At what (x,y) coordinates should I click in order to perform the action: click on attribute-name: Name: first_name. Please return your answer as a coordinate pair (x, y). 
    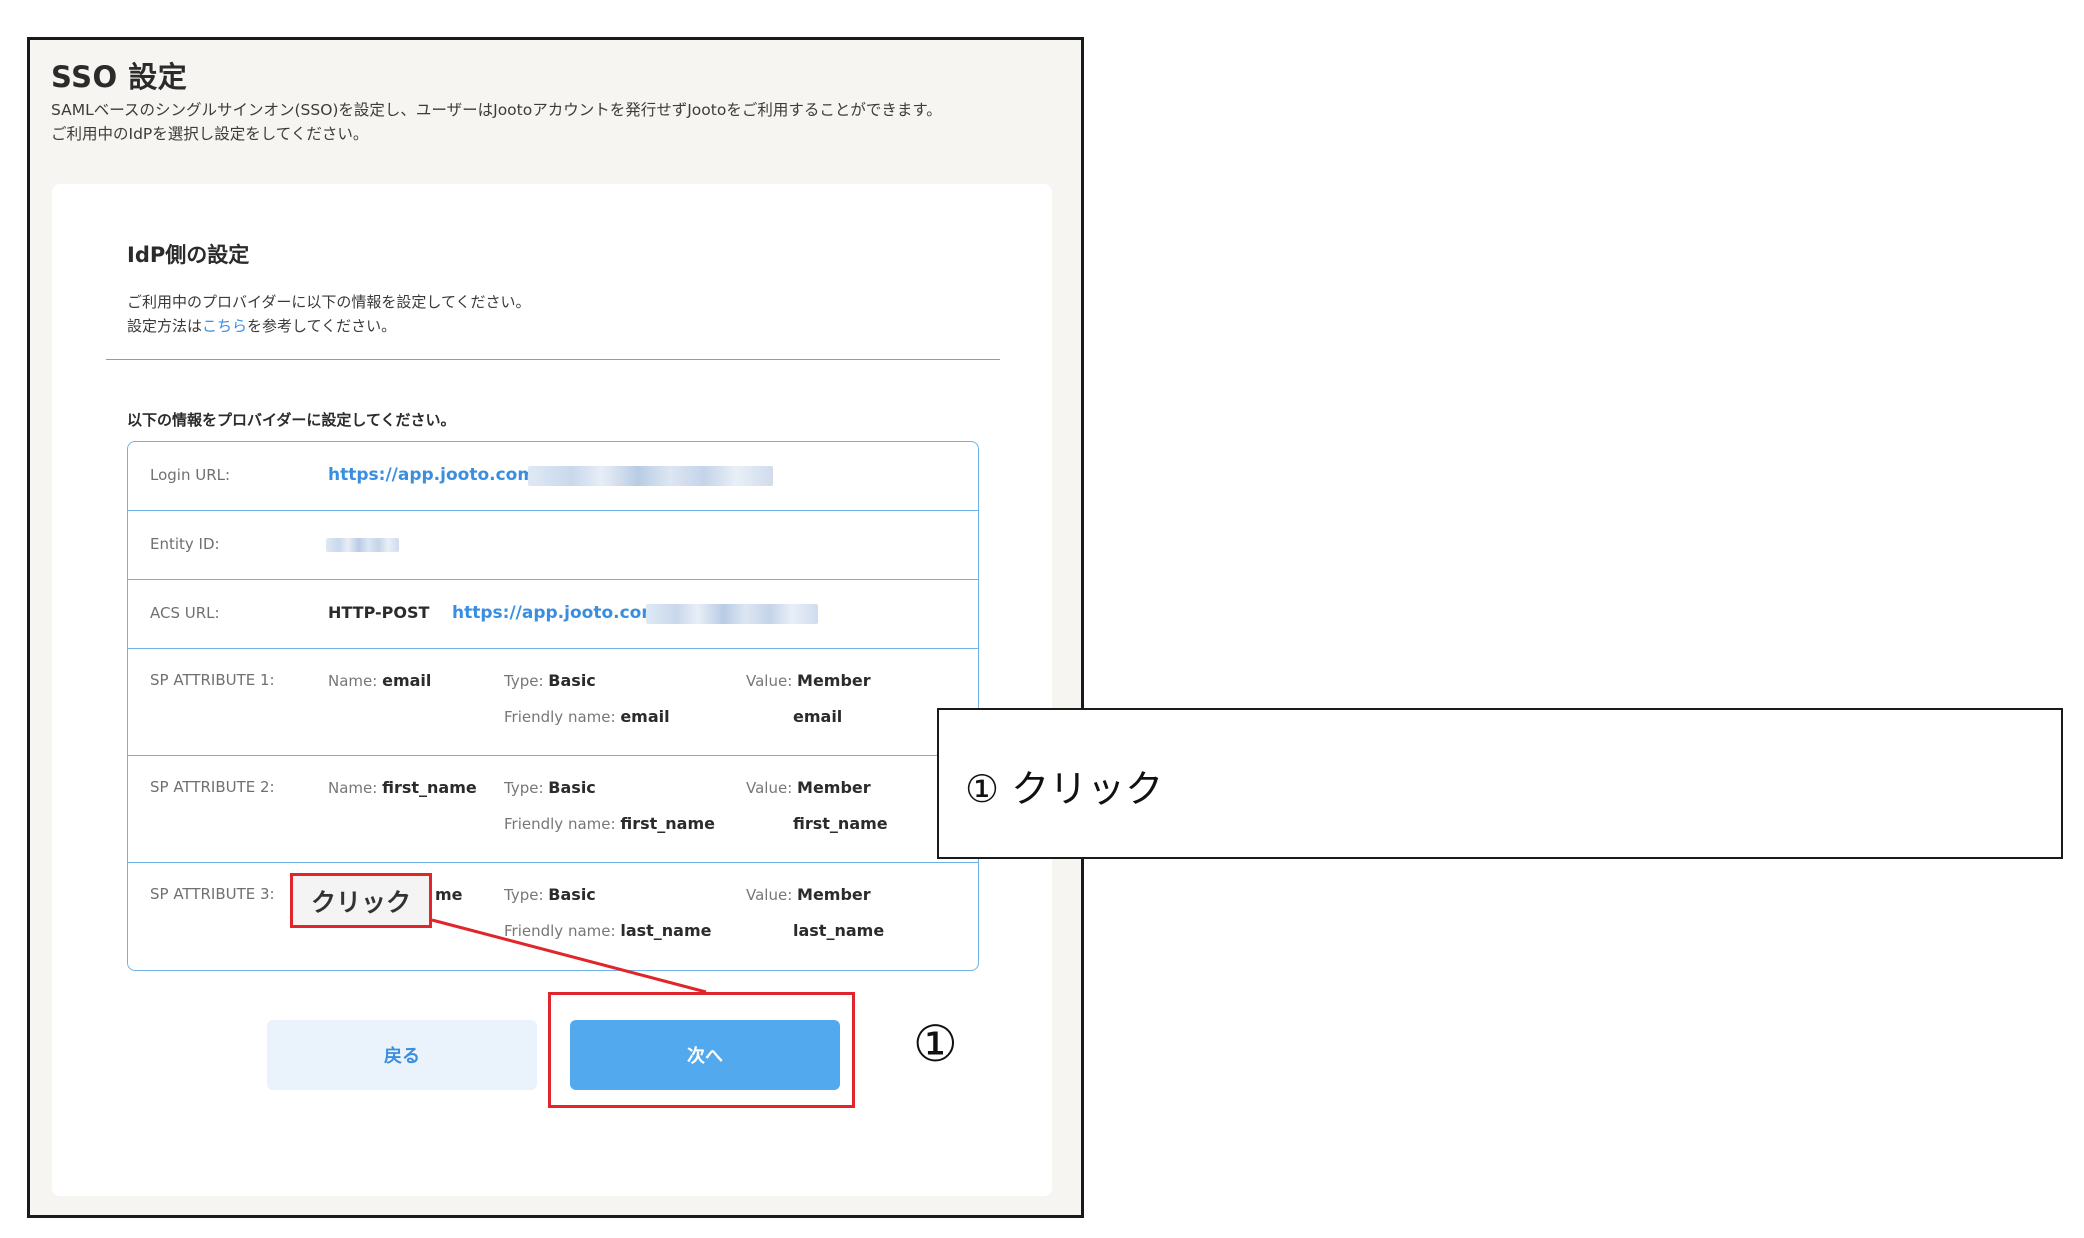
    Looking at the image, I should click on (402, 787).